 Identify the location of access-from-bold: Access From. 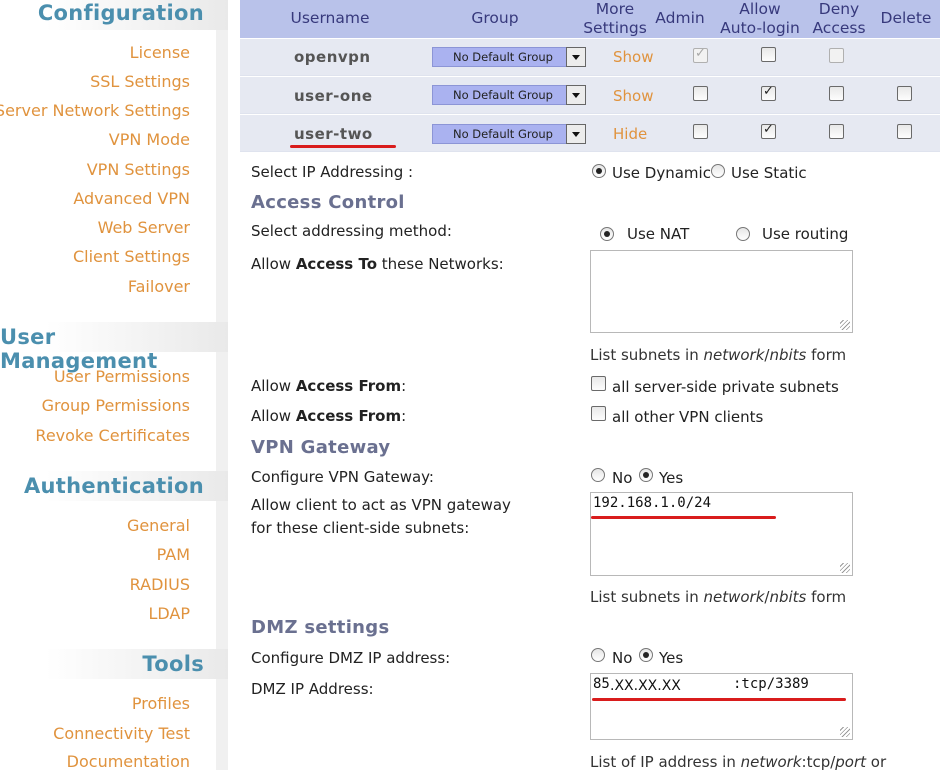
(348, 386).